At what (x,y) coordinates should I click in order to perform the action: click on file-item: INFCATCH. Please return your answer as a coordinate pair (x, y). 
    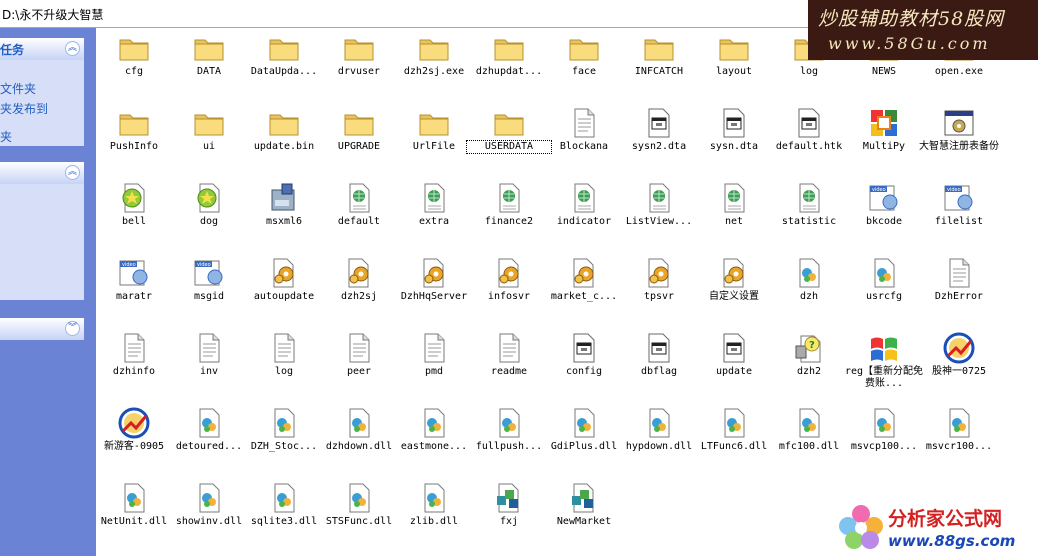
    Looking at the image, I should click on (659, 63).